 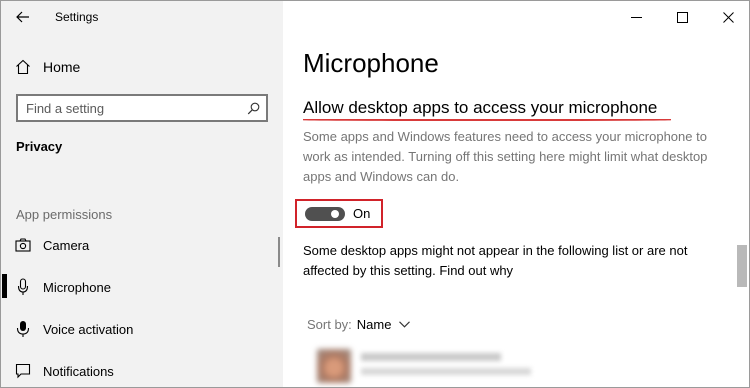 I want to click on back-button, so click(x=23, y=17).